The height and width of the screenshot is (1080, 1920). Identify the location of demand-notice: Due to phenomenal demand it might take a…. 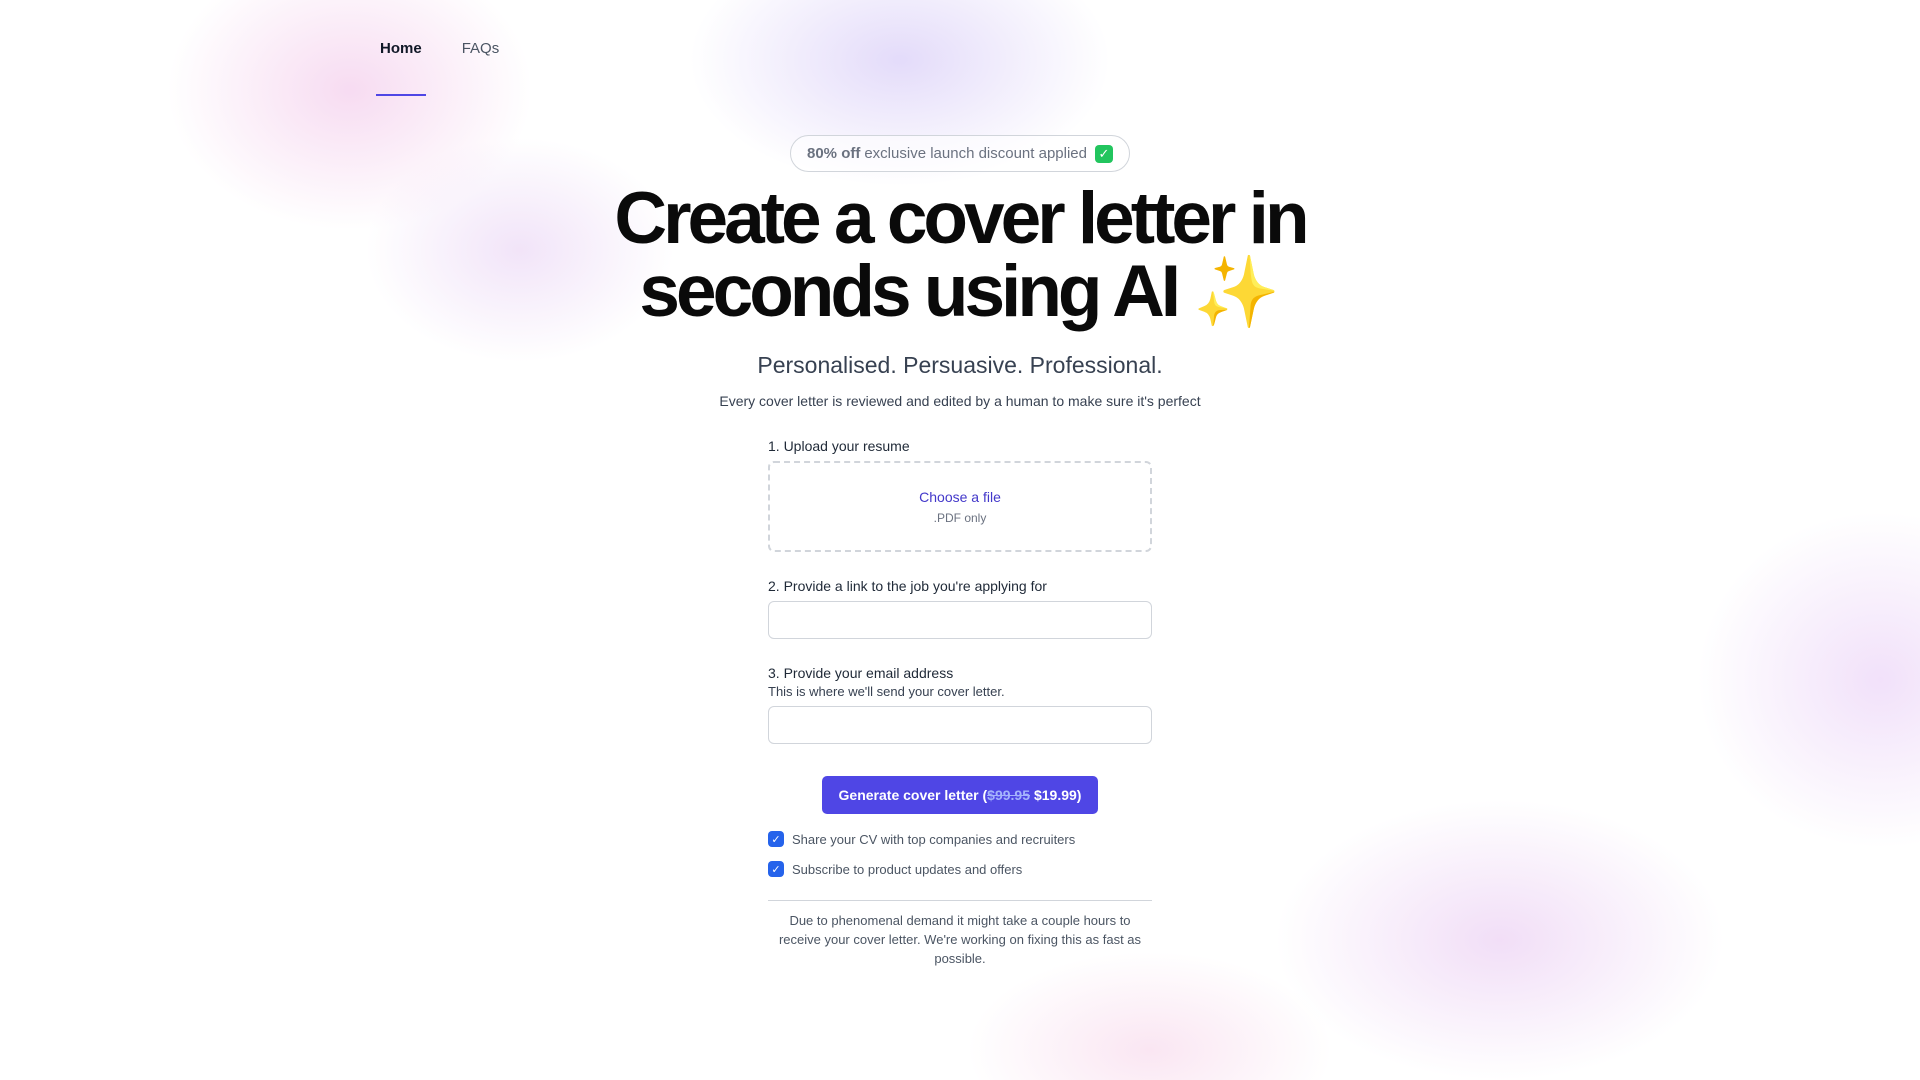
(960, 939).